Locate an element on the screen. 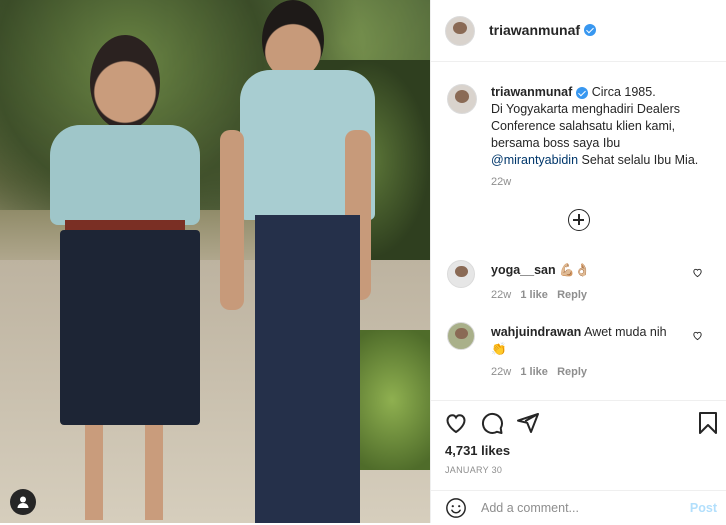 The image size is (726, 525). comment-text: wahjuindrawan Awet muda nih 👏 is located at coordinates (579, 341).